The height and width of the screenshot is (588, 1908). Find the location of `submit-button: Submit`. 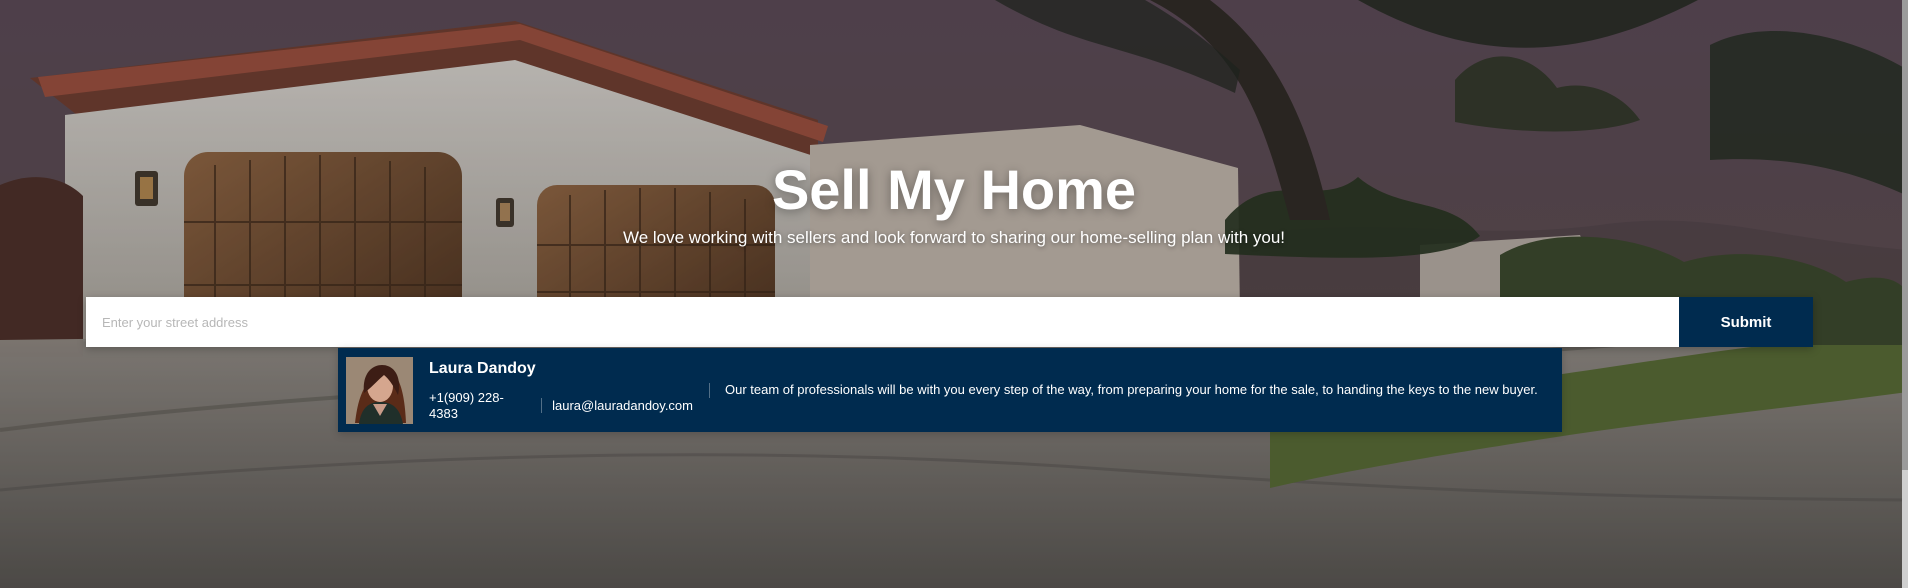

submit-button: Submit is located at coordinates (1746, 322).